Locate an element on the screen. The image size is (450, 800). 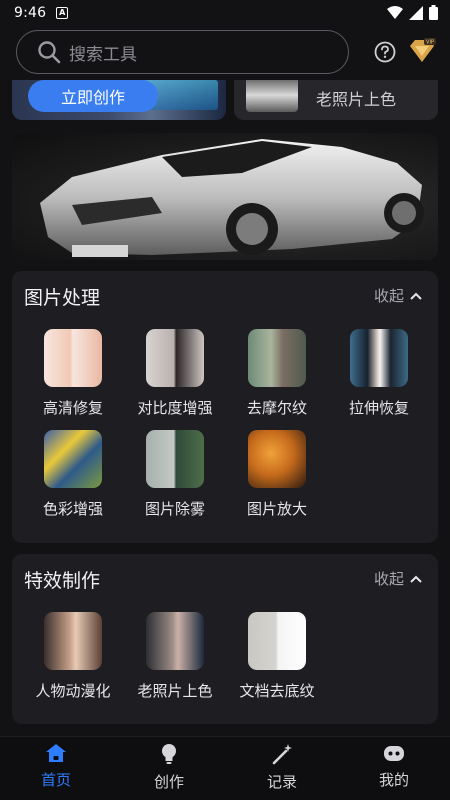
create-card: 立即创作 is located at coordinates (119, 100).